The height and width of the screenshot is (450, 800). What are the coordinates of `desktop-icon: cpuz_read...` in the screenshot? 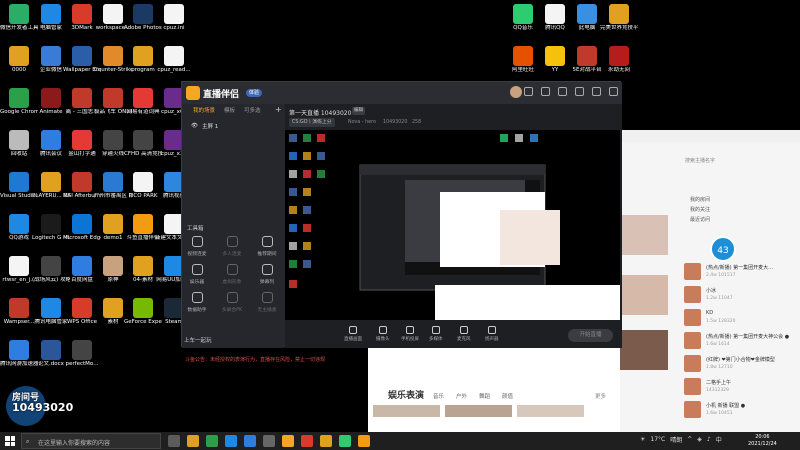 It's located at (174, 59).